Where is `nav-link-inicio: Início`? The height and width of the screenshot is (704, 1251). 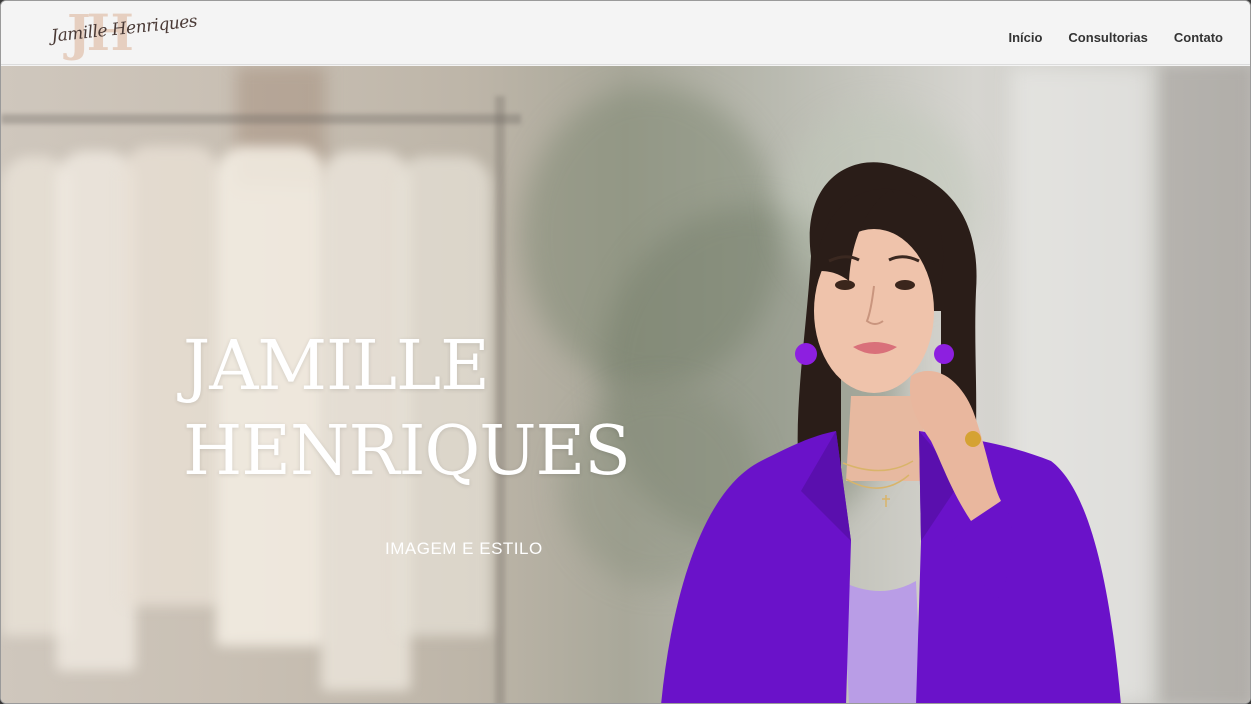
nav-link-inicio: Início is located at coordinates (1025, 37).